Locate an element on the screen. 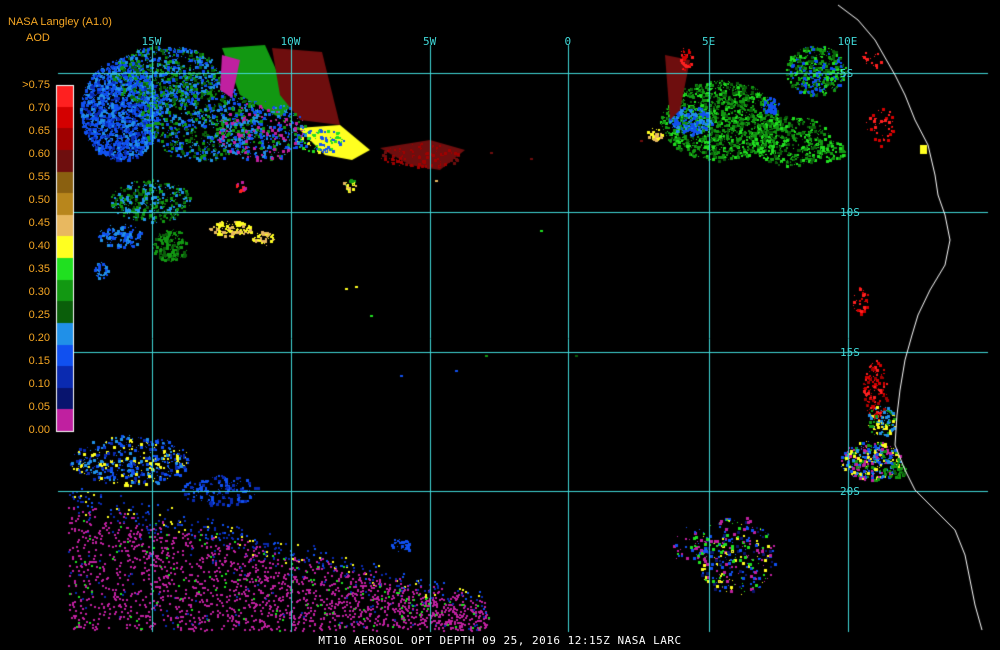 The image size is (1000, 650). lon-label: 5E is located at coordinates (709, 41).